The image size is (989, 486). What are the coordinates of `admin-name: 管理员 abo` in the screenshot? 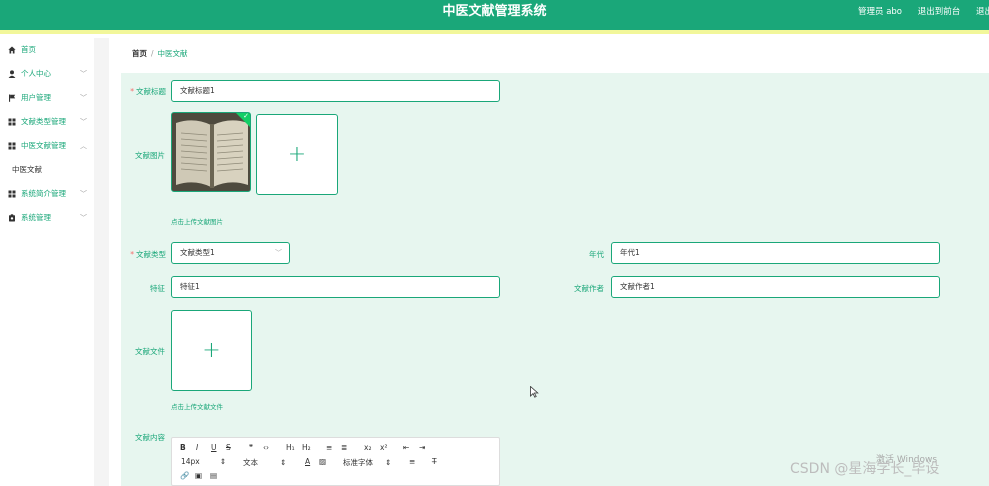 It's located at (880, 12).